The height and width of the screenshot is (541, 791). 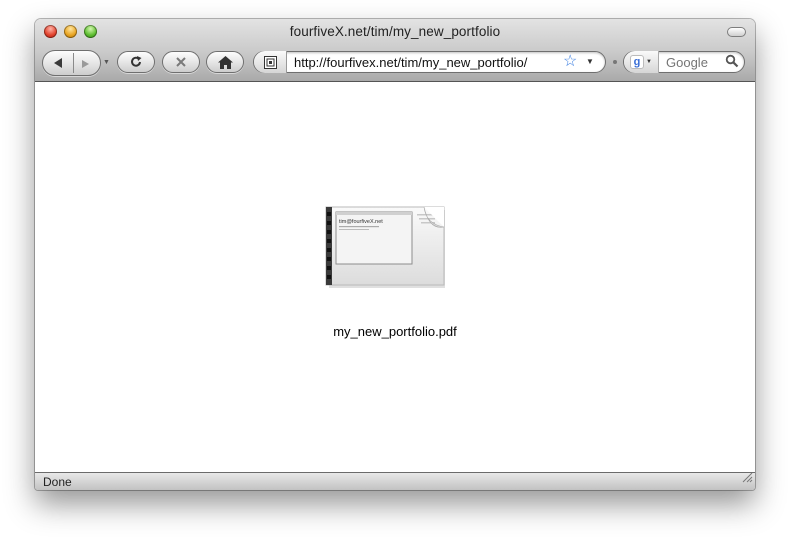 I want to click on url-history-dropdown-icon: ▼, so click(x=590, y=61).